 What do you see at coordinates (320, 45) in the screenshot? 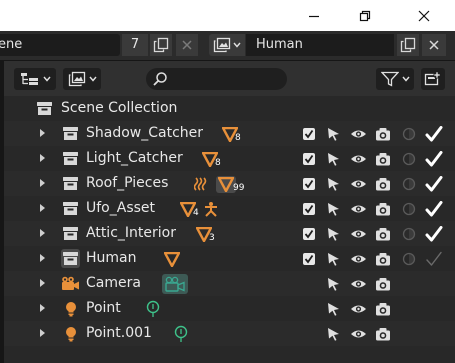
I see `view-layer-name-field: Human` at bounding box center [320, 45].